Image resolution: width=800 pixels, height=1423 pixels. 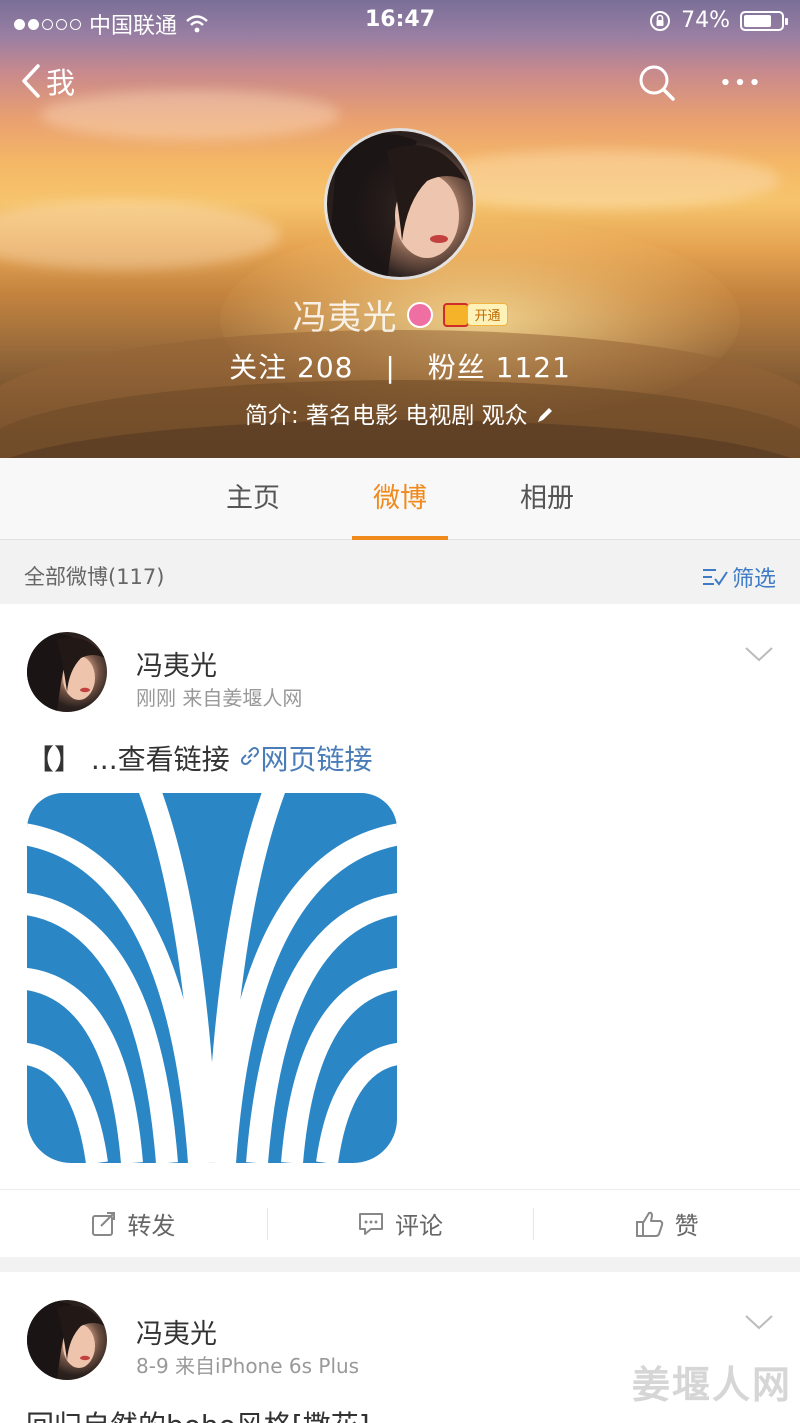 I want to click on battery-percent: 74%, so click(x=705, y=20).